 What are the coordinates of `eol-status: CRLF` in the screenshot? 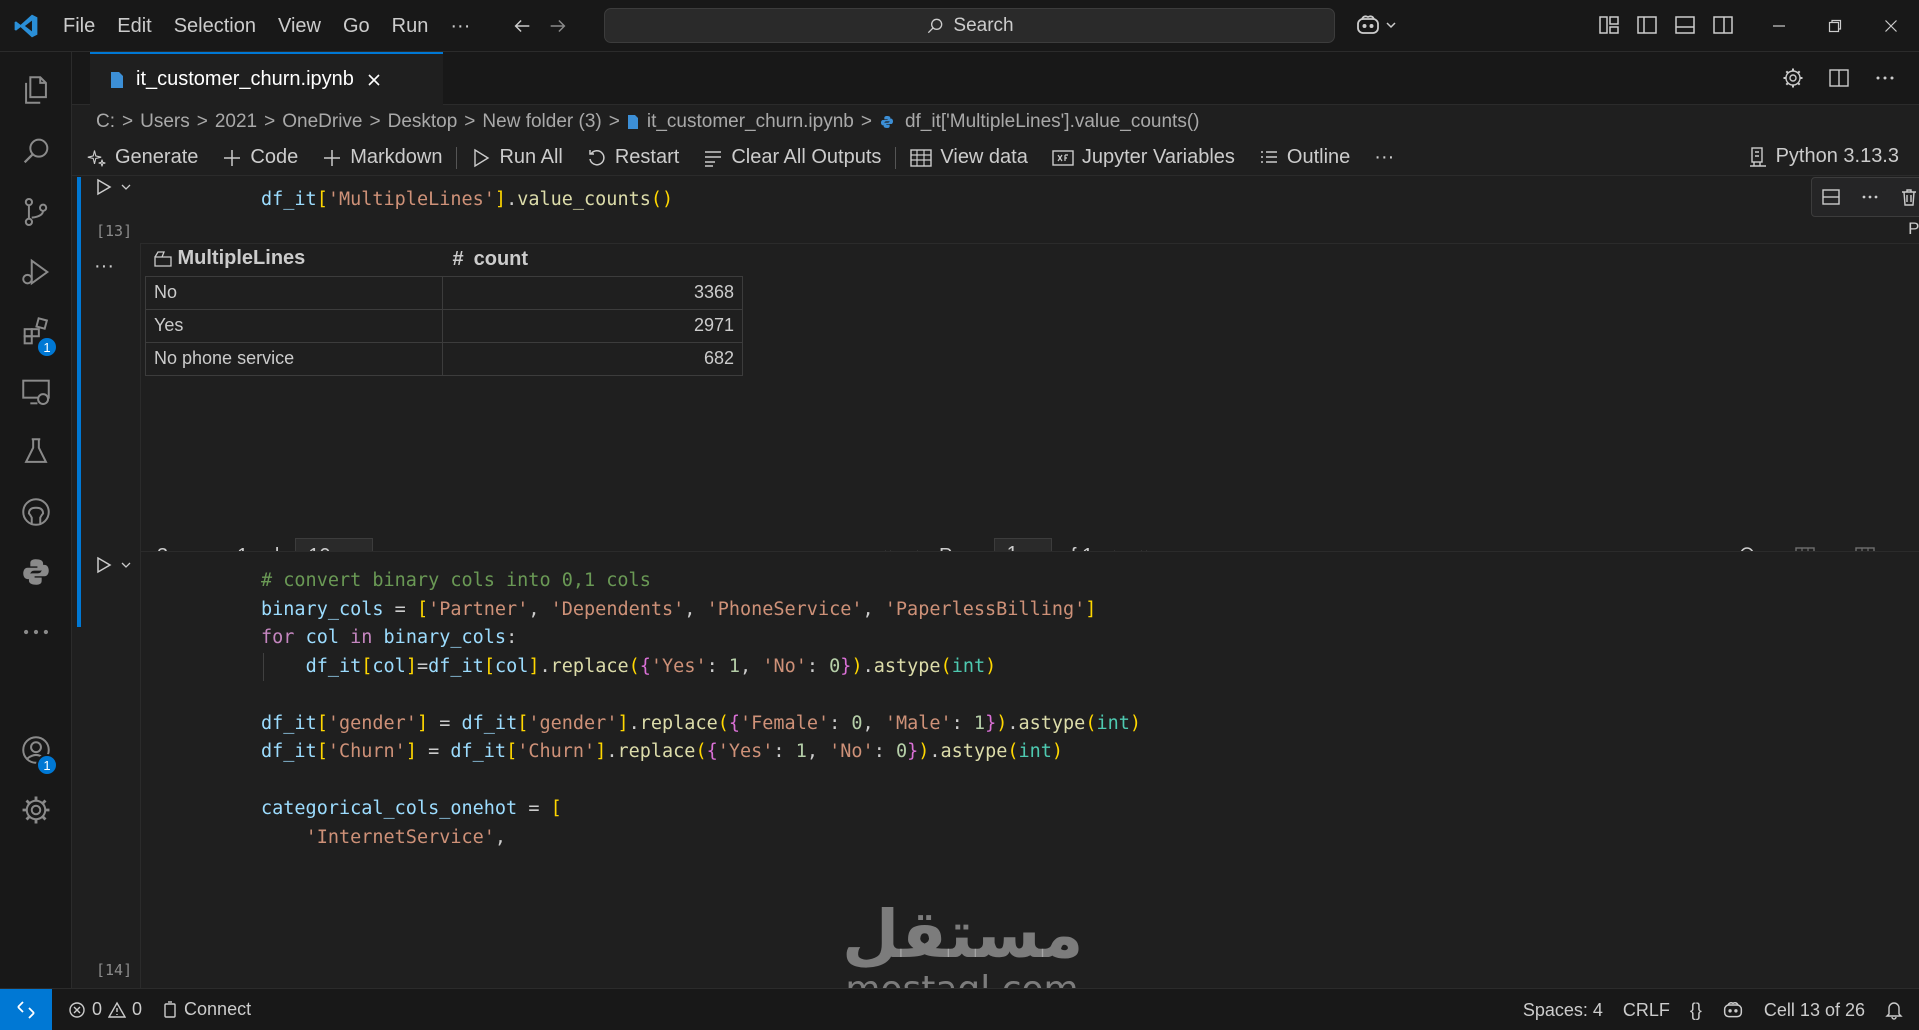 It's located at (1646, 1010).